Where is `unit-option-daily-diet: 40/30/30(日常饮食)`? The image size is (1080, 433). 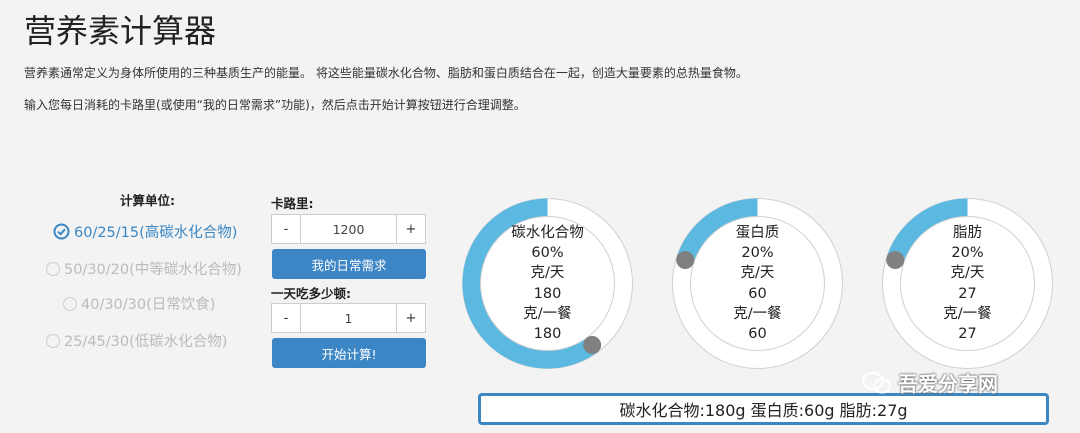 unit-option-daily-diet: 40/30/30(日常饮食) is located at coordinates (139, 303).